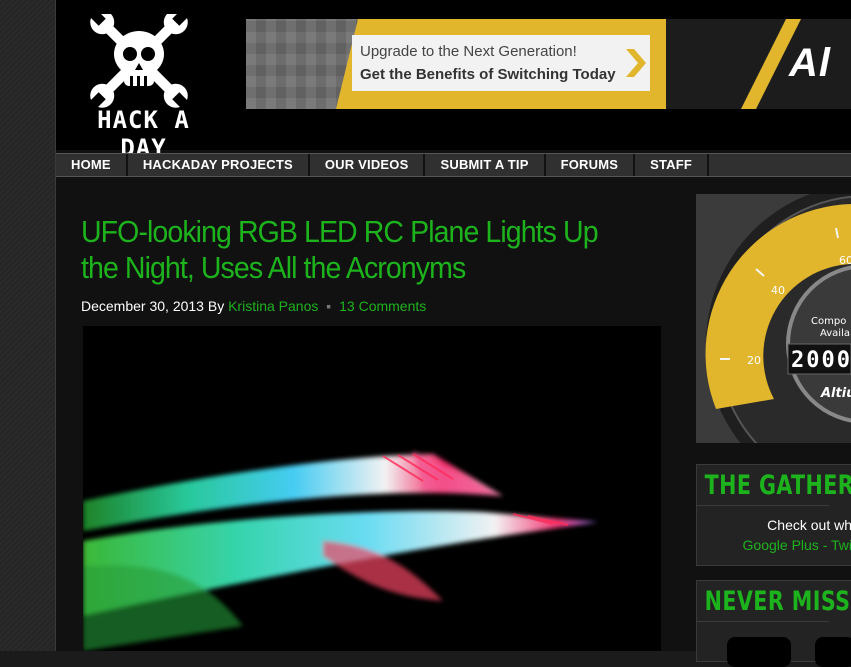 The image size is (851, 667). Describe the element at coordinates (672, 165) in the screenshot. I see `nav-staff: STAFF` at that location.